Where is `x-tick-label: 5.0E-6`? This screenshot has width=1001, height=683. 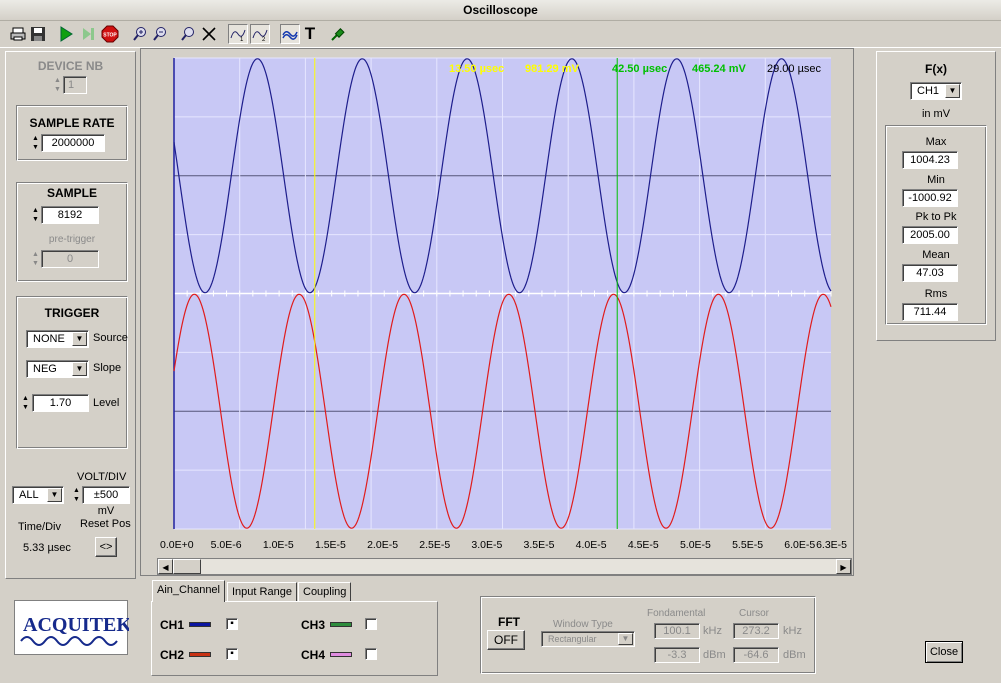
x-tick-label: 5.0E-6 is located at coordinates (226, 545).